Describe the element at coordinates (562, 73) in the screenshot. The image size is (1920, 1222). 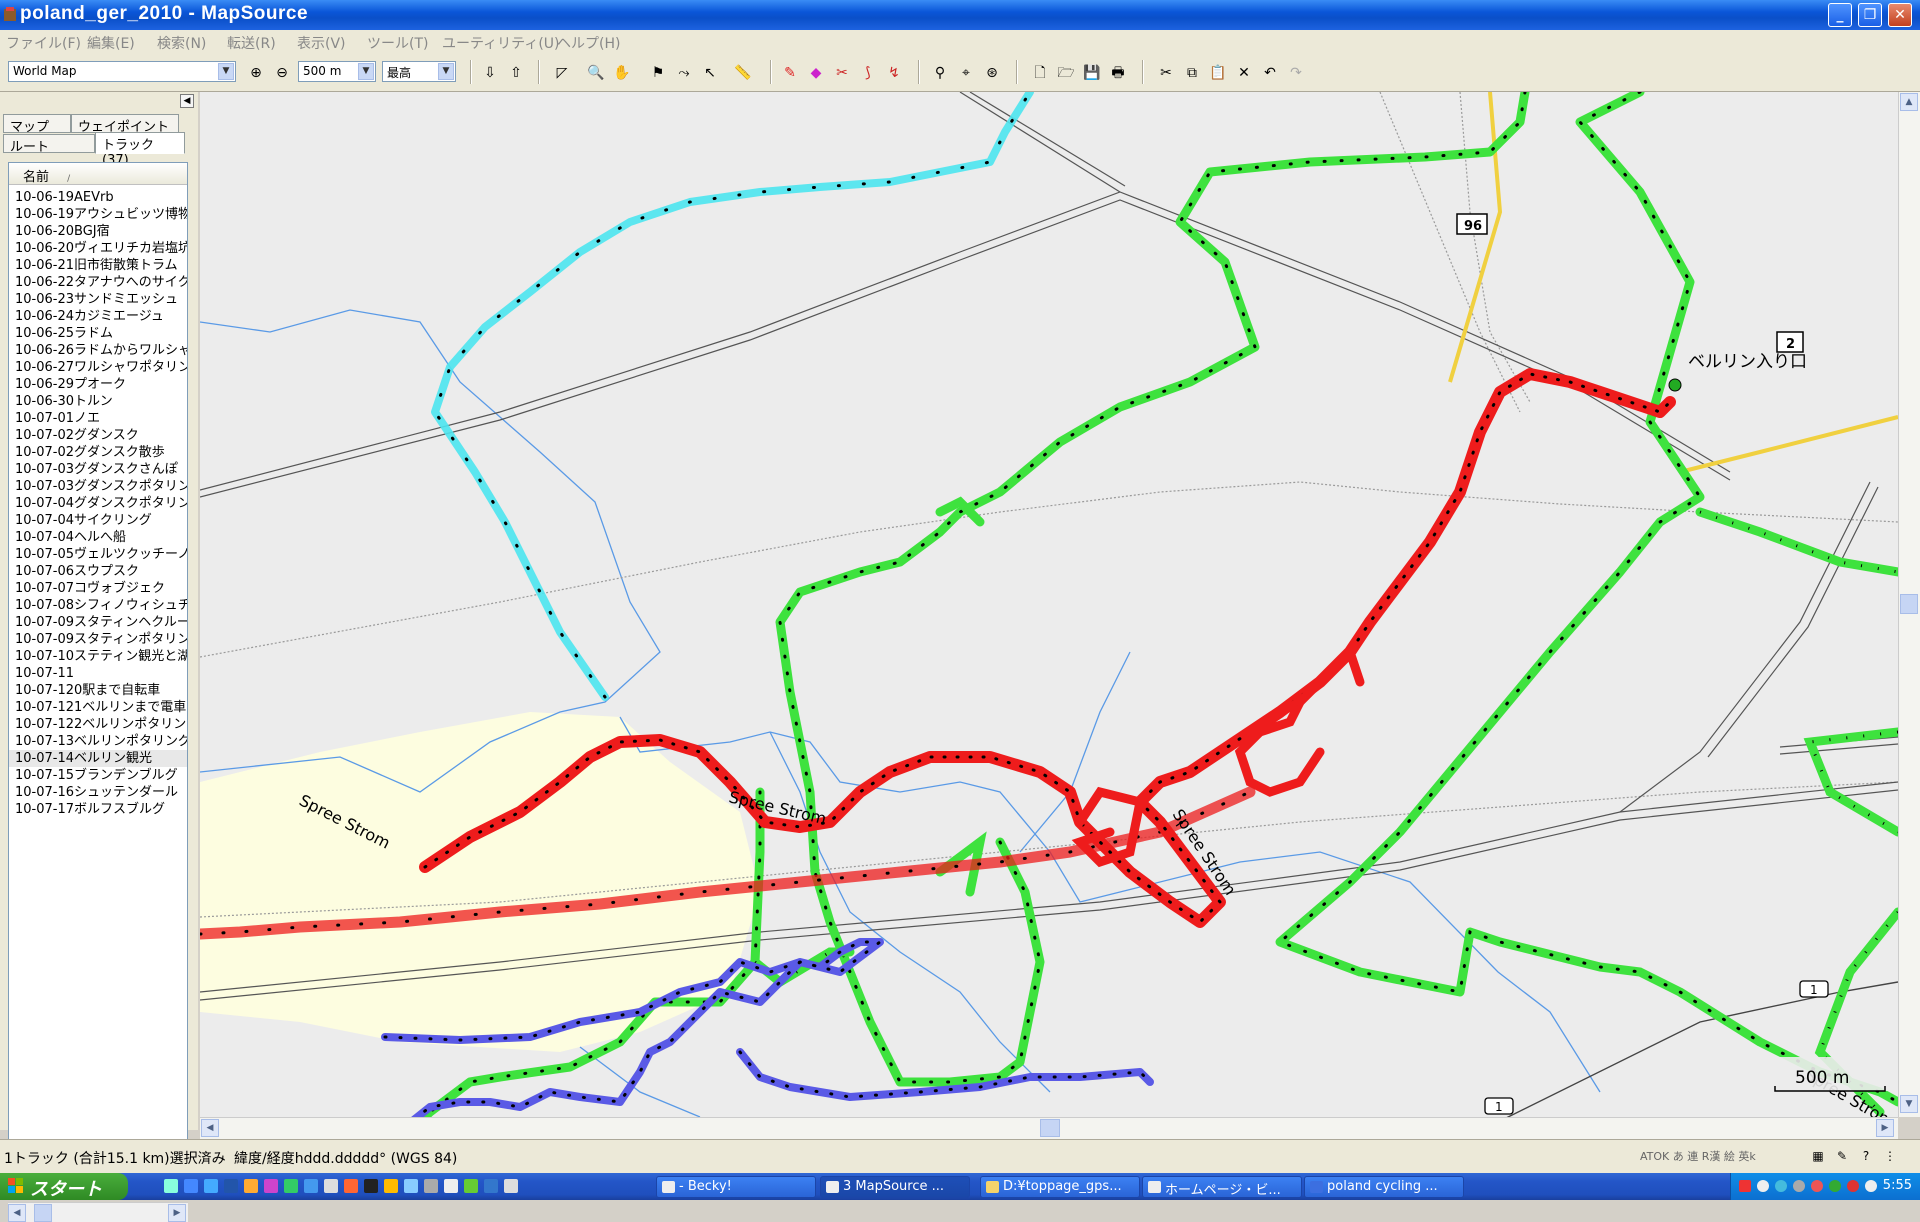
I see `map-tool-icon: ◸` at that location.